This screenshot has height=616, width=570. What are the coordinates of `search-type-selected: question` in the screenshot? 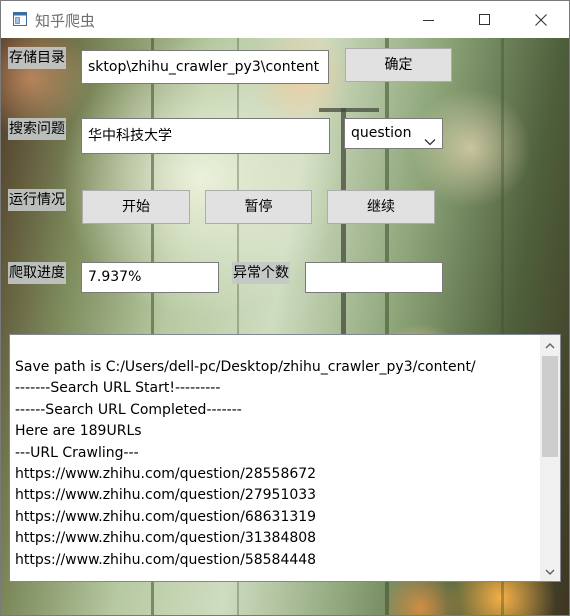 It's located at (381, 133).